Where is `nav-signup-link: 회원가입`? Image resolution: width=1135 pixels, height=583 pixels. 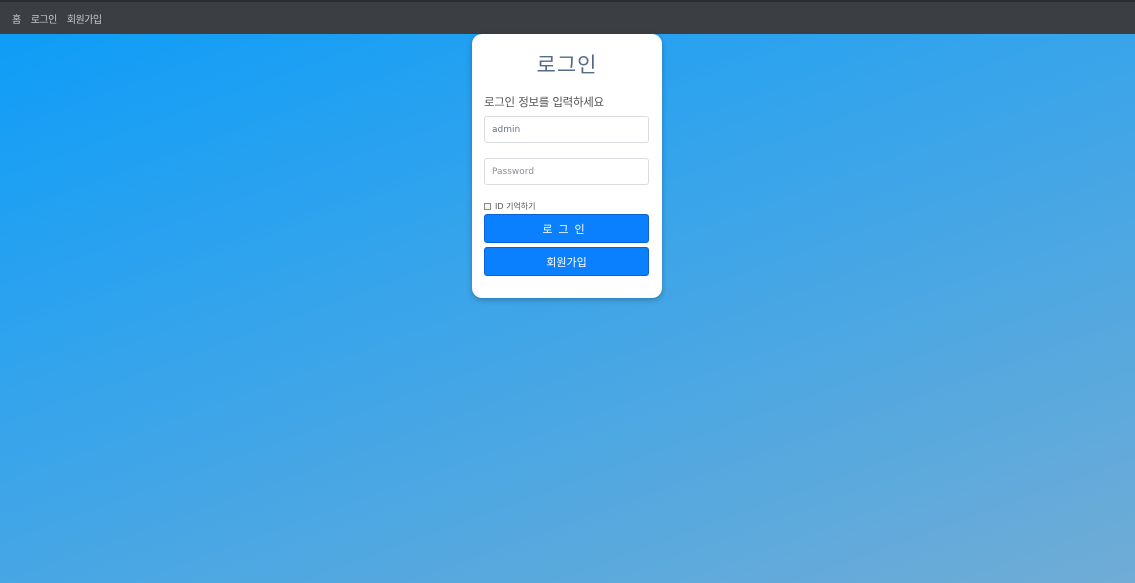
nav-signup-link: 회원가입 is located at coordinates (84, 18).